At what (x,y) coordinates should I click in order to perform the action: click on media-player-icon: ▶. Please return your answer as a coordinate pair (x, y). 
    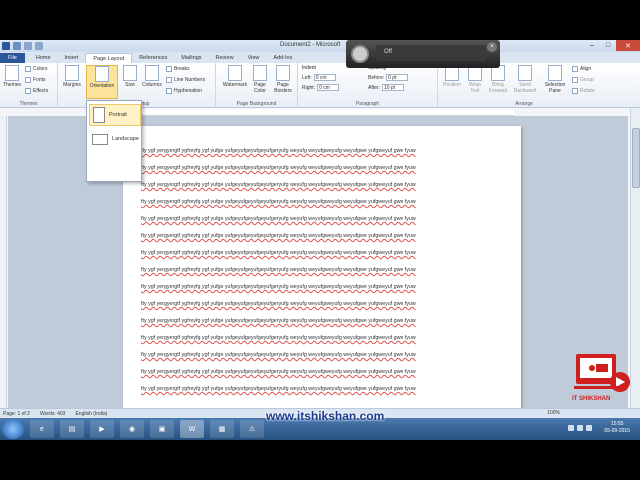
    Looking at the image, I should click on (102, 429).